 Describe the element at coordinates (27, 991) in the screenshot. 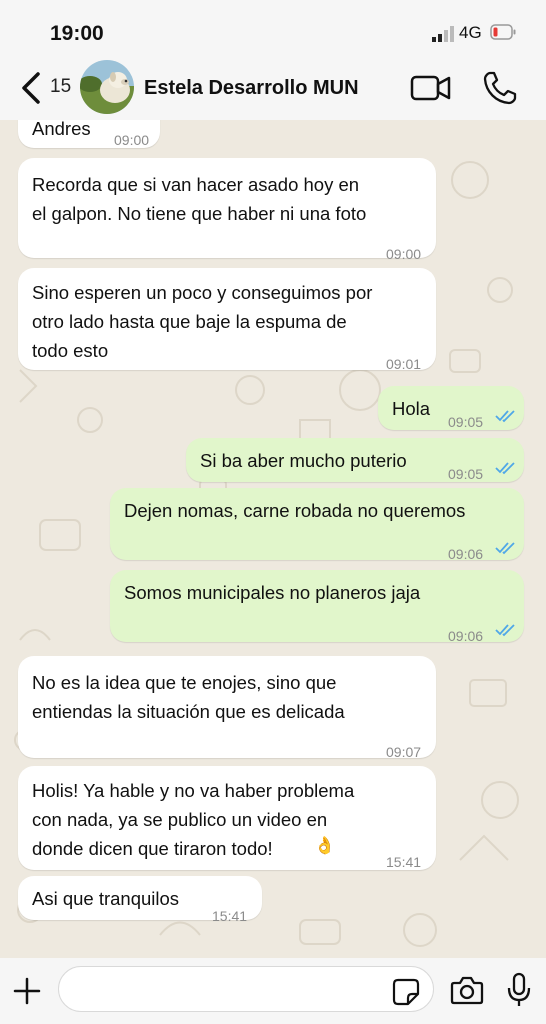

I see `plus-icon` at that location.